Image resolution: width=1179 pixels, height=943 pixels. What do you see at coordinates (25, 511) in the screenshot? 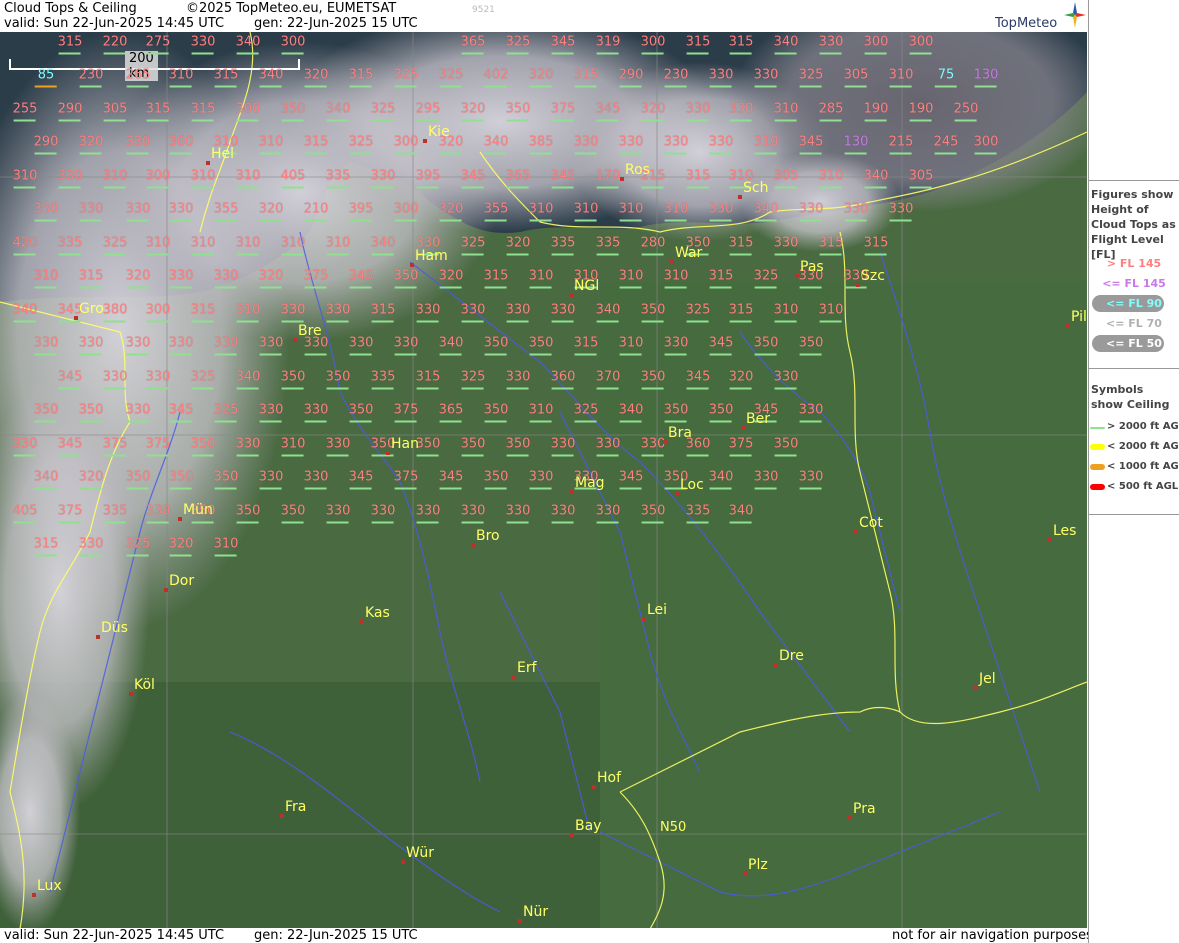
I see `cloud-top-value: 405` at bounding box center [25, 511].